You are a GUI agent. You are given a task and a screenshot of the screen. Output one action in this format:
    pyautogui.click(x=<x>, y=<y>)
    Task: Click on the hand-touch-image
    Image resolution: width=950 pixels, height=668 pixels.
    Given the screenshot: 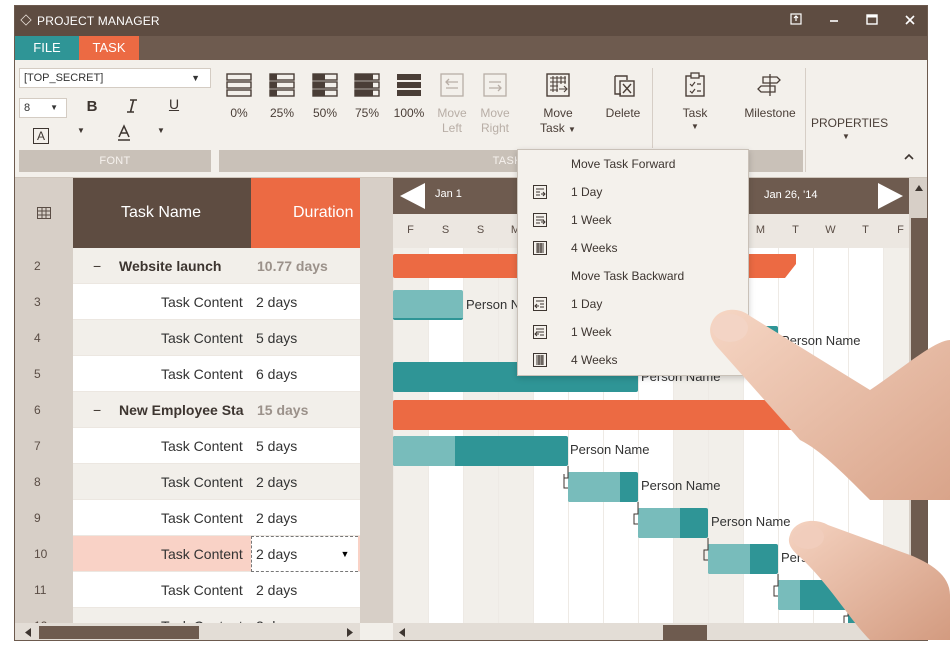 What is the action you would take?
    pyautogui.click(x=830, y=404)
    